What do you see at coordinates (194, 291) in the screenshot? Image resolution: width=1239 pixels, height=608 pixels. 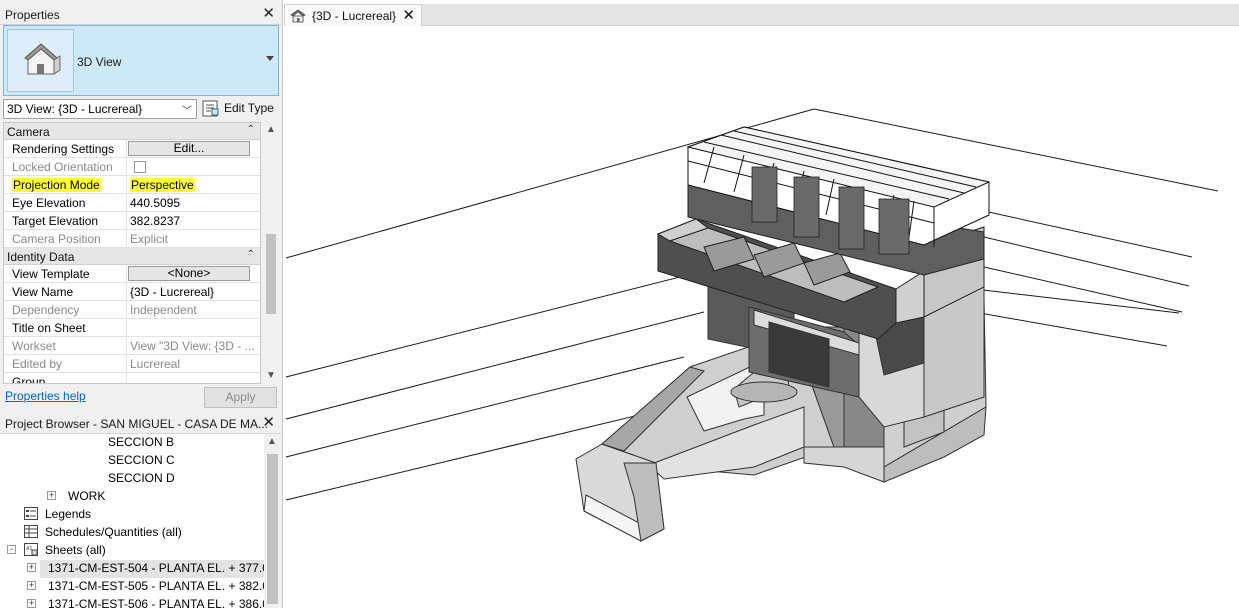 I see `view-name-value: {3D - Lucrereal}` at bounding box center [194, 291].